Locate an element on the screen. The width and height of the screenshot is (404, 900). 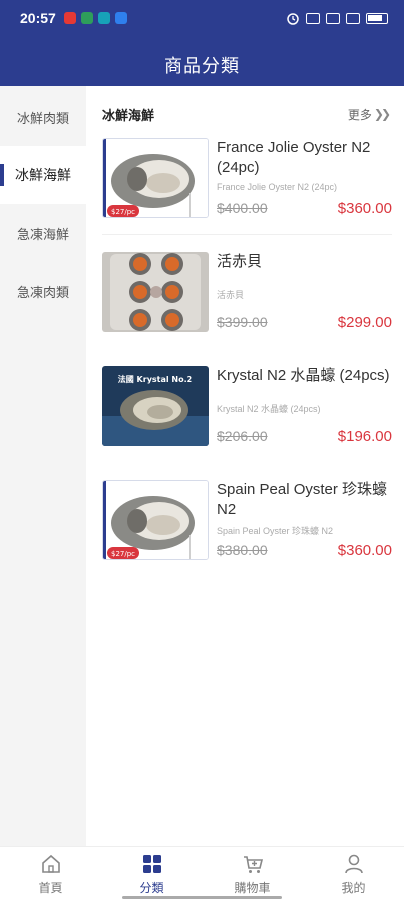
more-label: 更多 is located at coordinates (359, 114).